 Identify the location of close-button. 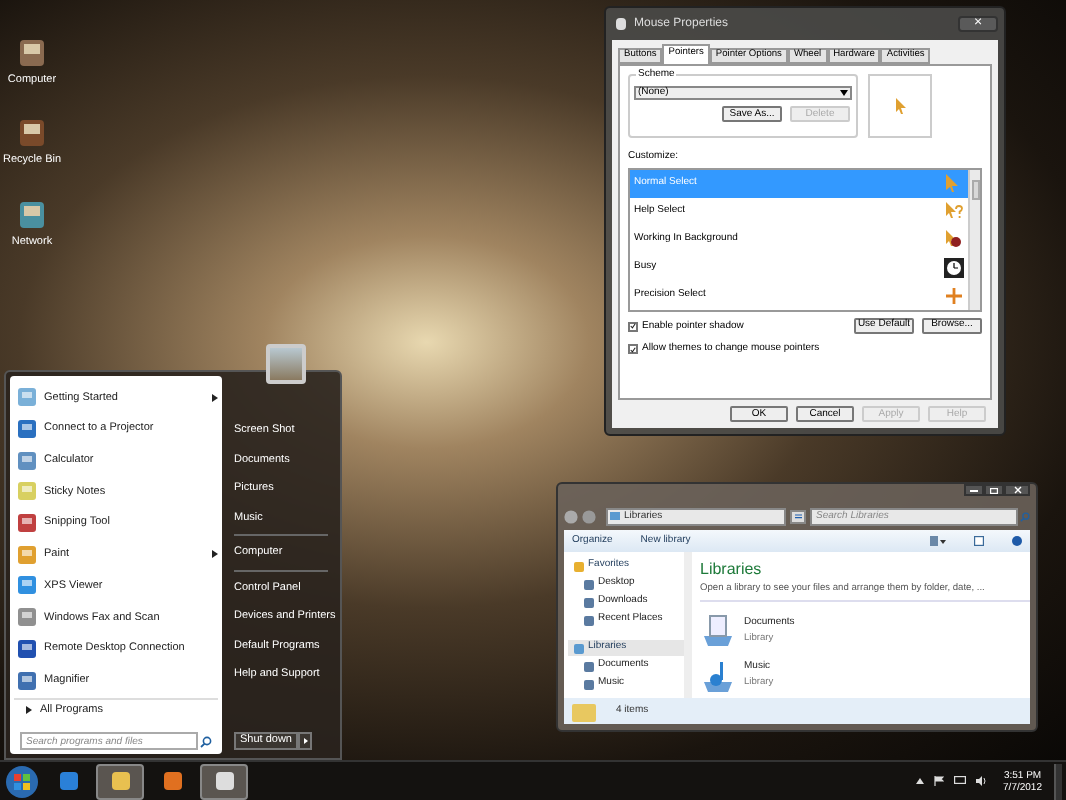
(1017, 490).